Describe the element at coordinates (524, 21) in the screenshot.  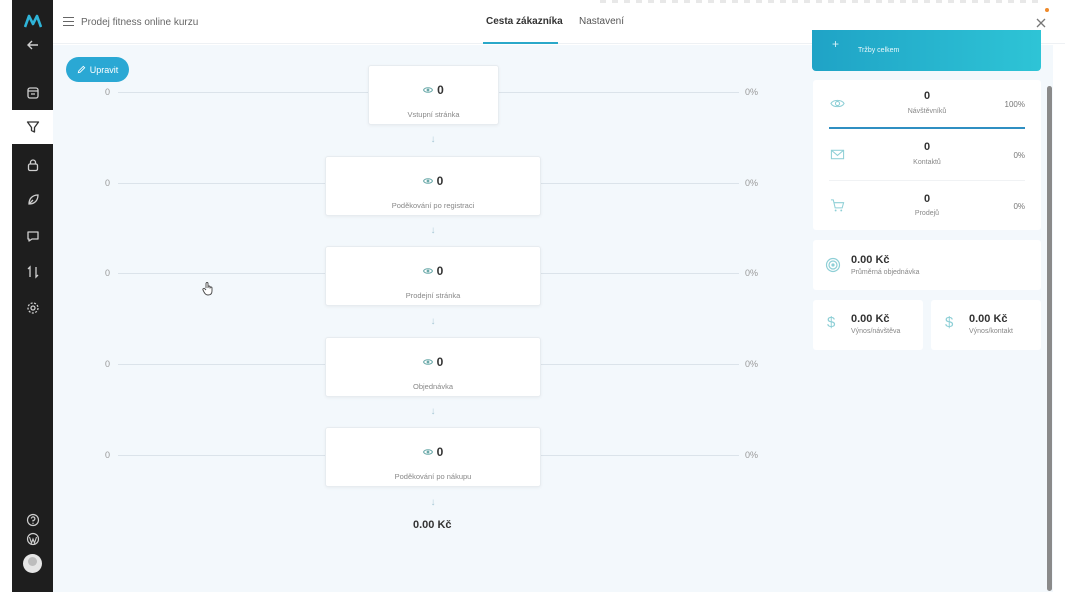
I see `tab-customer-journey: Cesta zákazníka` at that location.